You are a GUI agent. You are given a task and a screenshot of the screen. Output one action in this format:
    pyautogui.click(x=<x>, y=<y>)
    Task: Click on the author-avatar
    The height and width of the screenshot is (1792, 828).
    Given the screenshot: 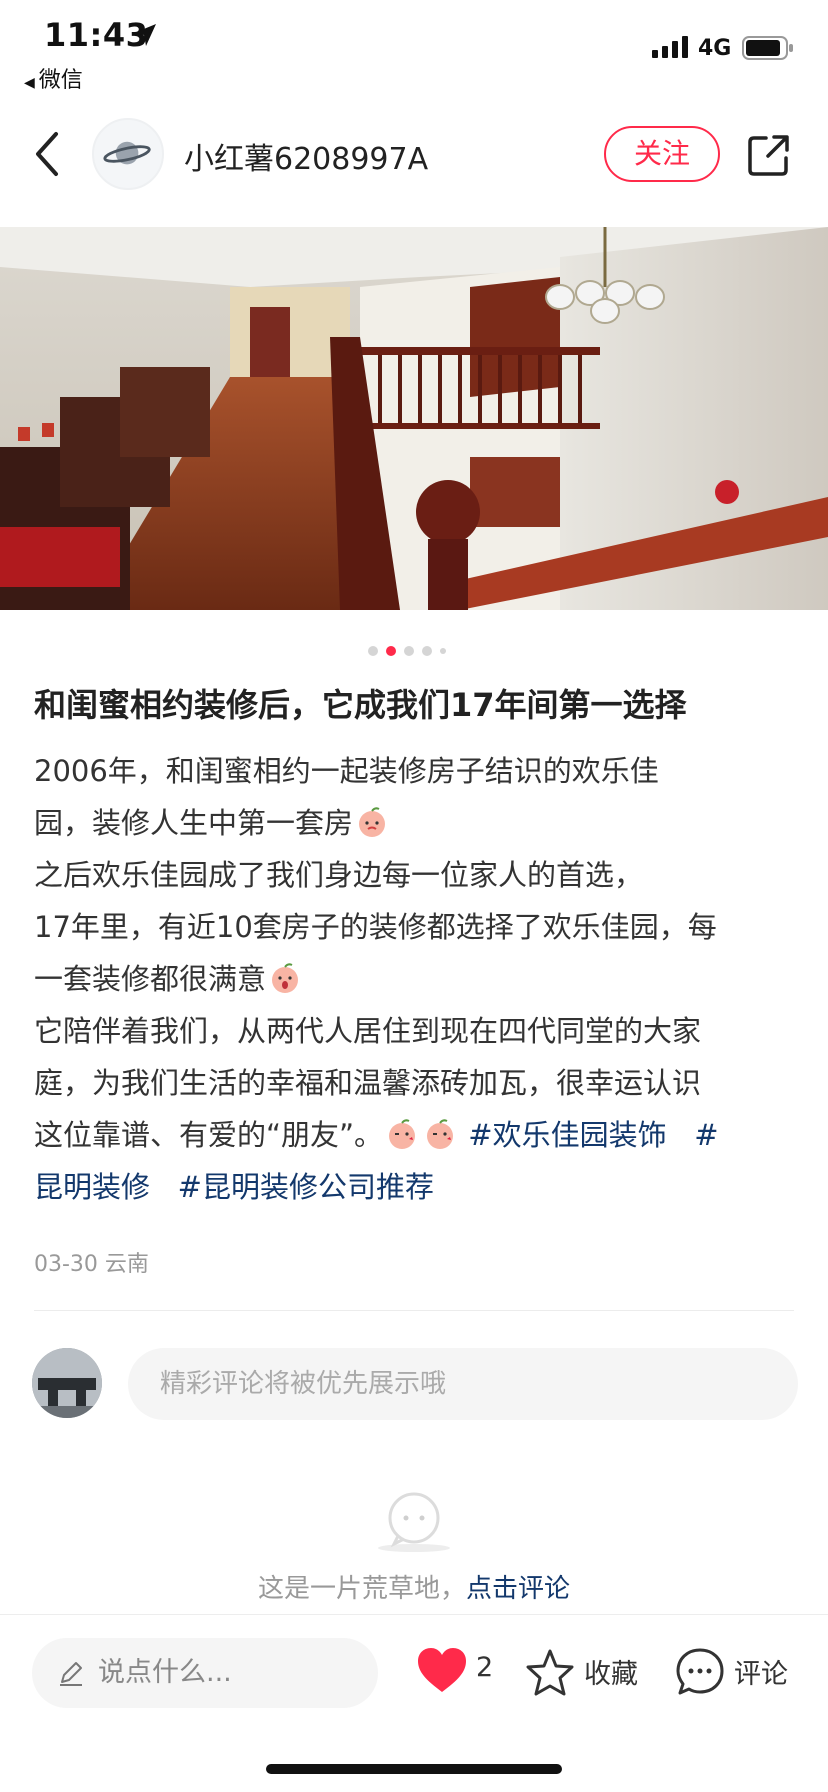 What is the action you would take?
    pyautogui.click(x=128, y=154)
    